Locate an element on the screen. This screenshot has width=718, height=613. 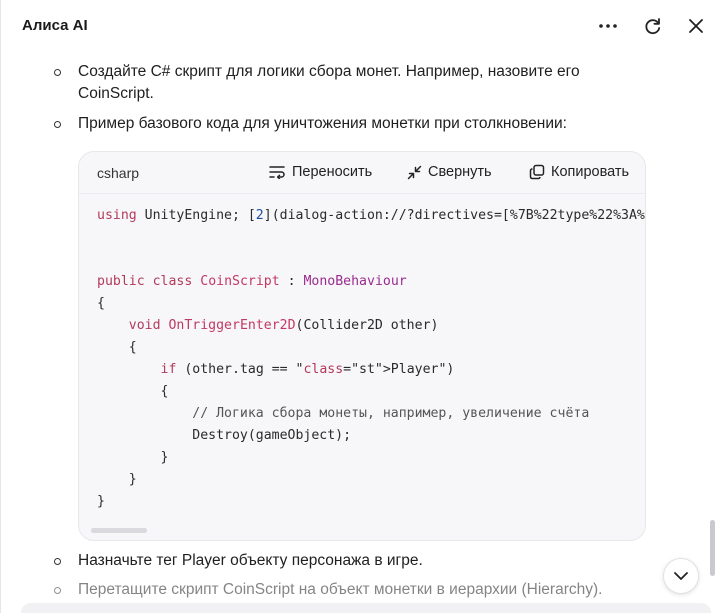
app-title: Алиса AI is located at coordinates (55, 25).